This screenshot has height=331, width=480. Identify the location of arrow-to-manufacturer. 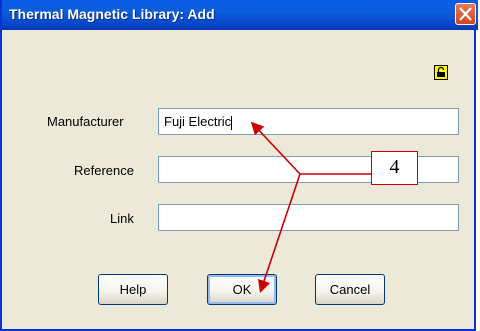
(275, 148).